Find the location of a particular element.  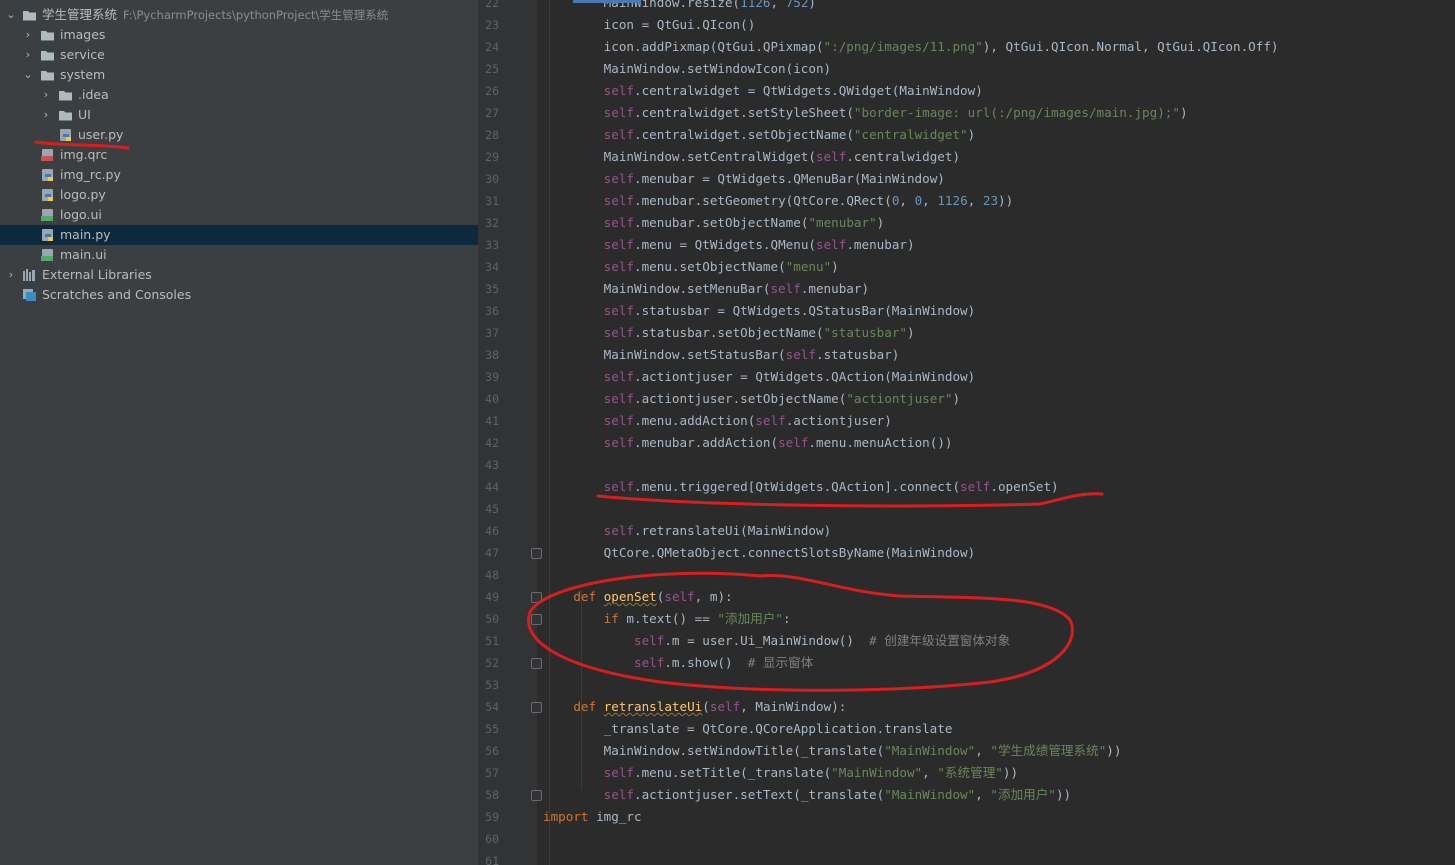

code-line: MainWindow.setWindowIcon(icon) is located at coordinates (687, 69).